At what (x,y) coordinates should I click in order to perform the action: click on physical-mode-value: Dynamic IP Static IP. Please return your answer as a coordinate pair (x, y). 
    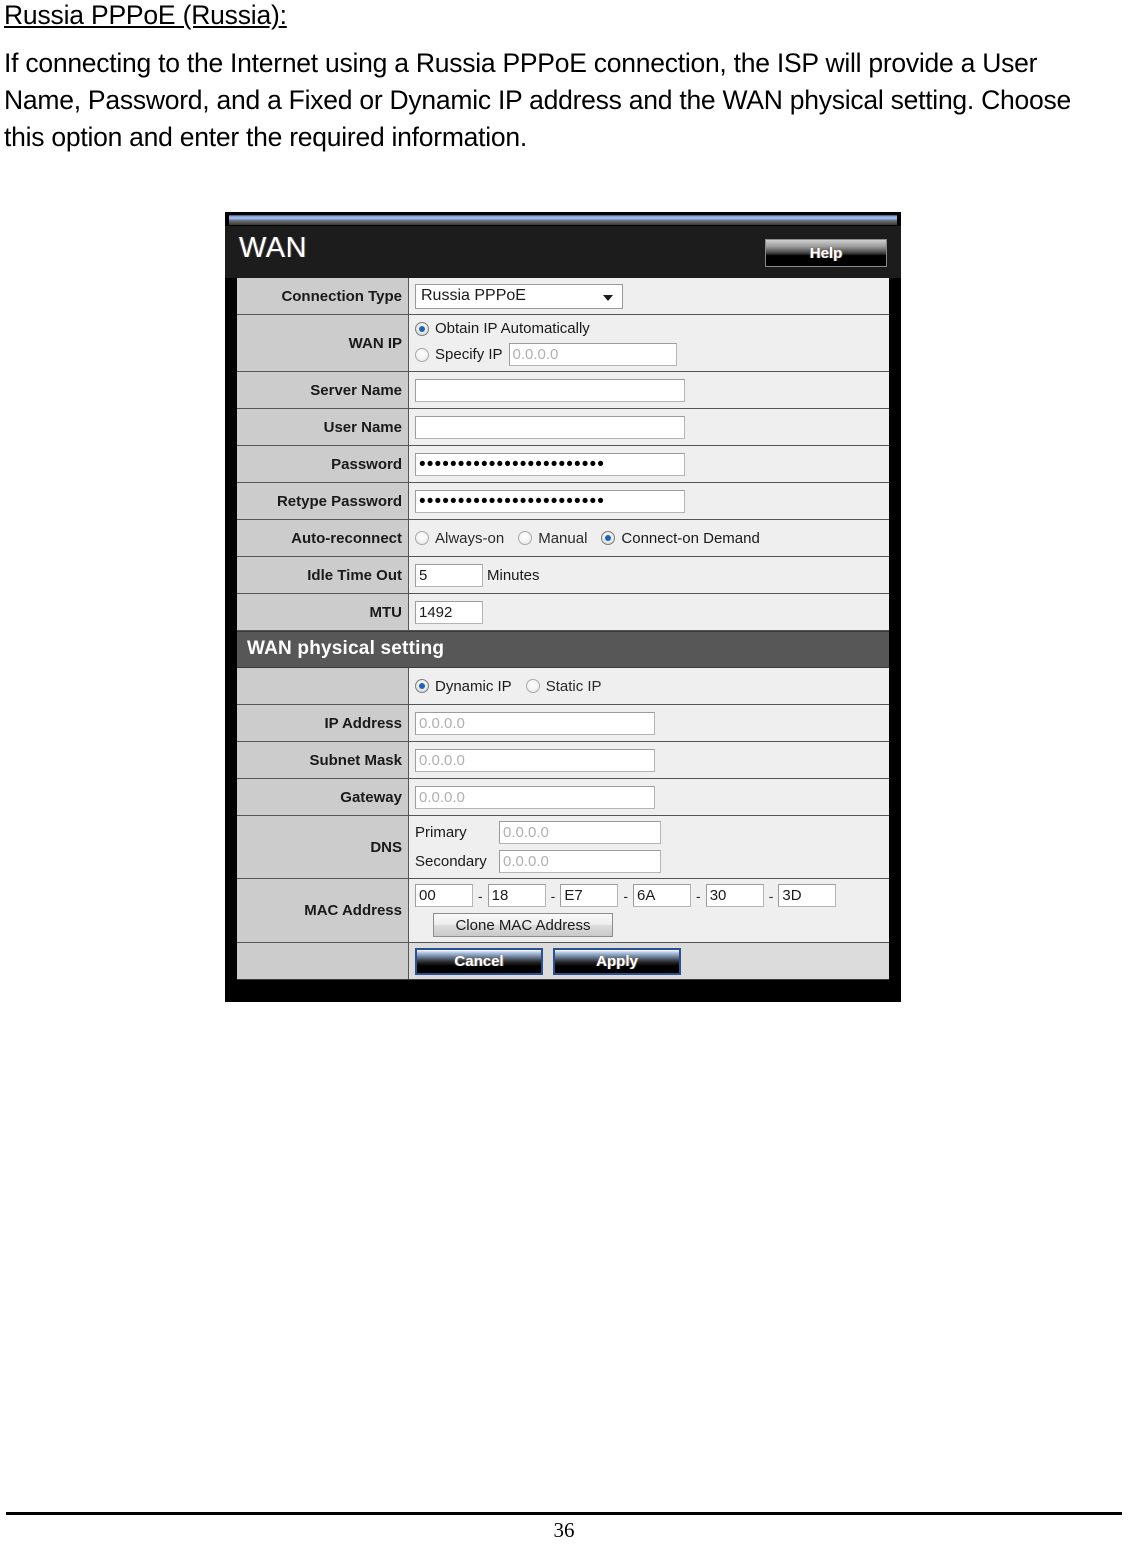
    Looking at the image, I should click on (649, 686).